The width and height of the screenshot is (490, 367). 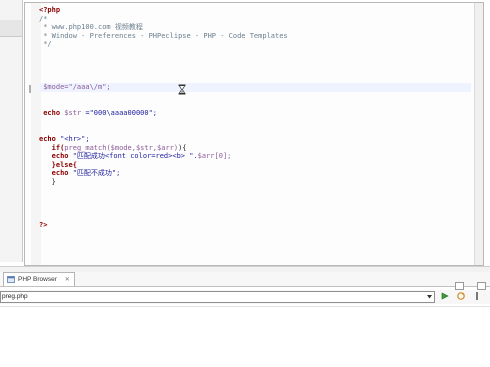 What do you see at coordinates (96, 173) in the screenshot?
I see `code-token: "匹配不成功";` at bounding box center [96, 173].